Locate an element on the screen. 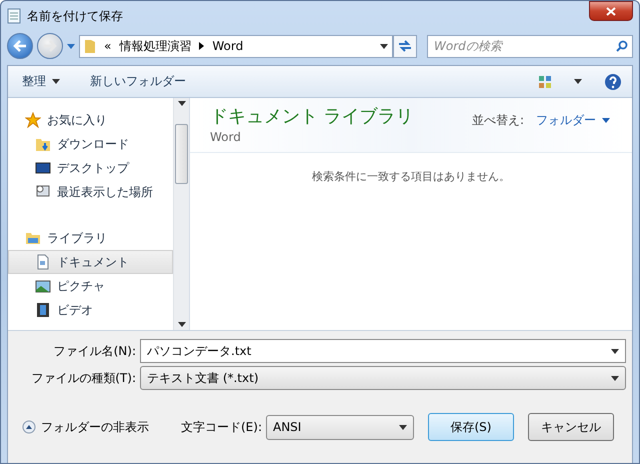  file-type-dropdown: テキスト文書 (*.txt) is located at coordinates (383, 378).